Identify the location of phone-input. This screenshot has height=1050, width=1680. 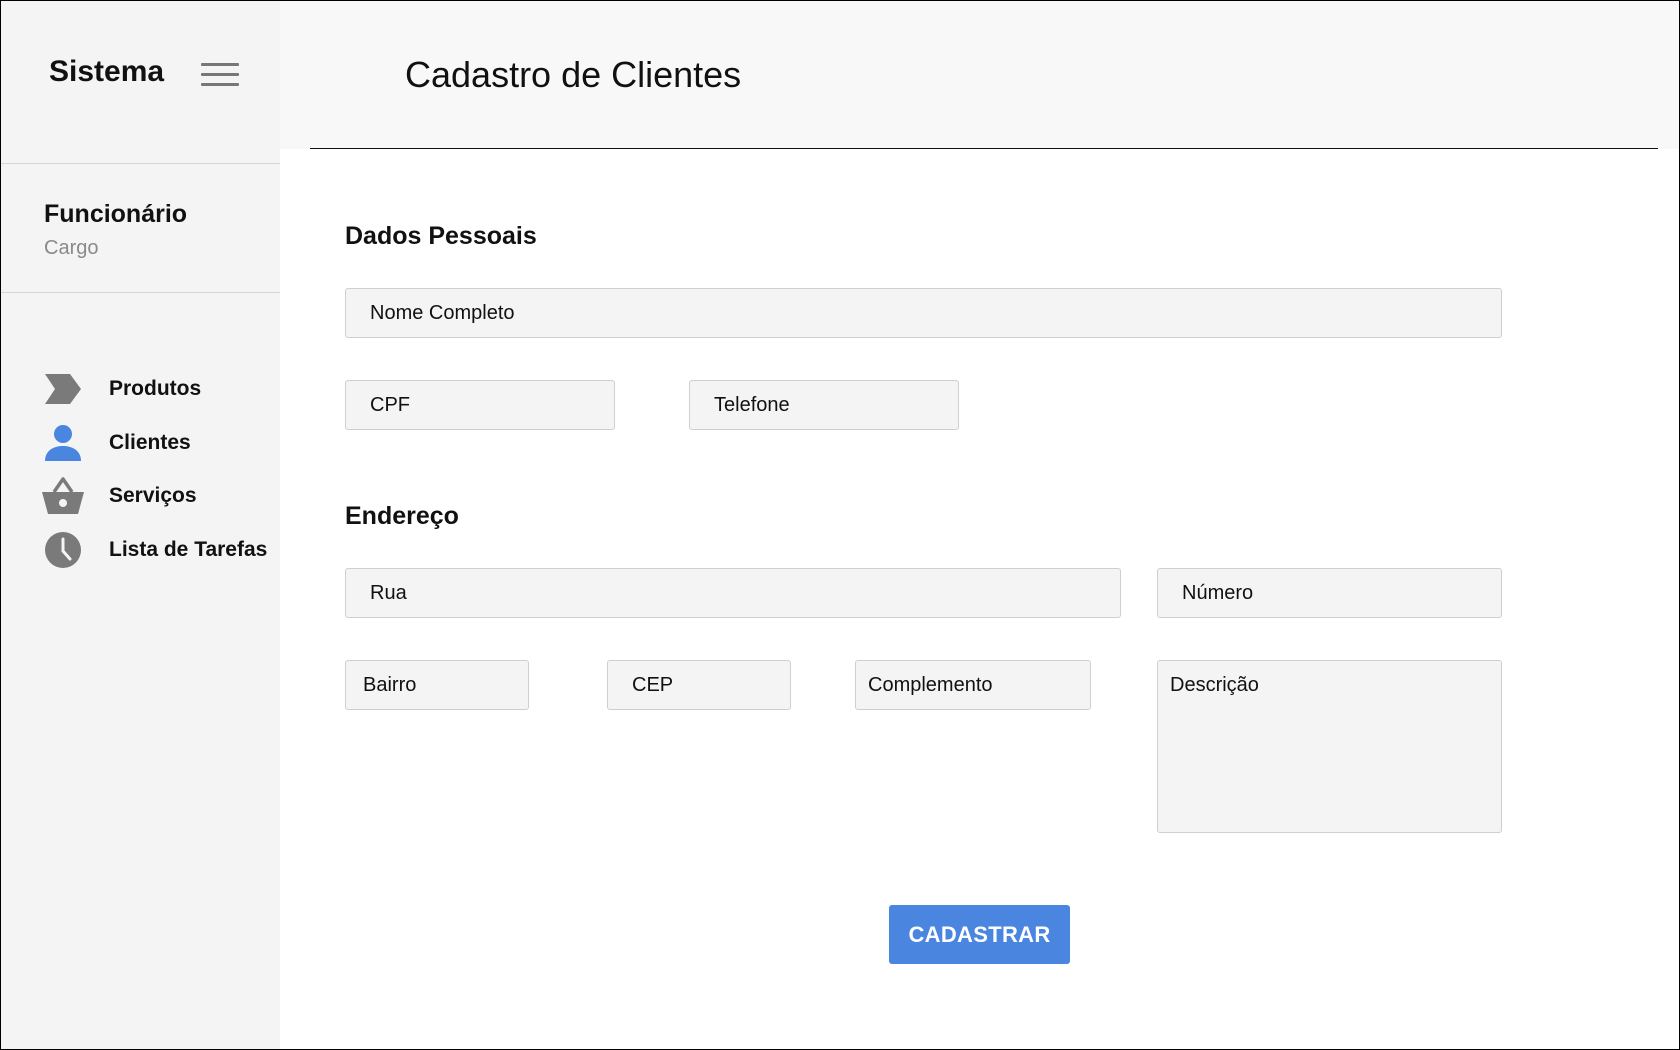
(824, 405).